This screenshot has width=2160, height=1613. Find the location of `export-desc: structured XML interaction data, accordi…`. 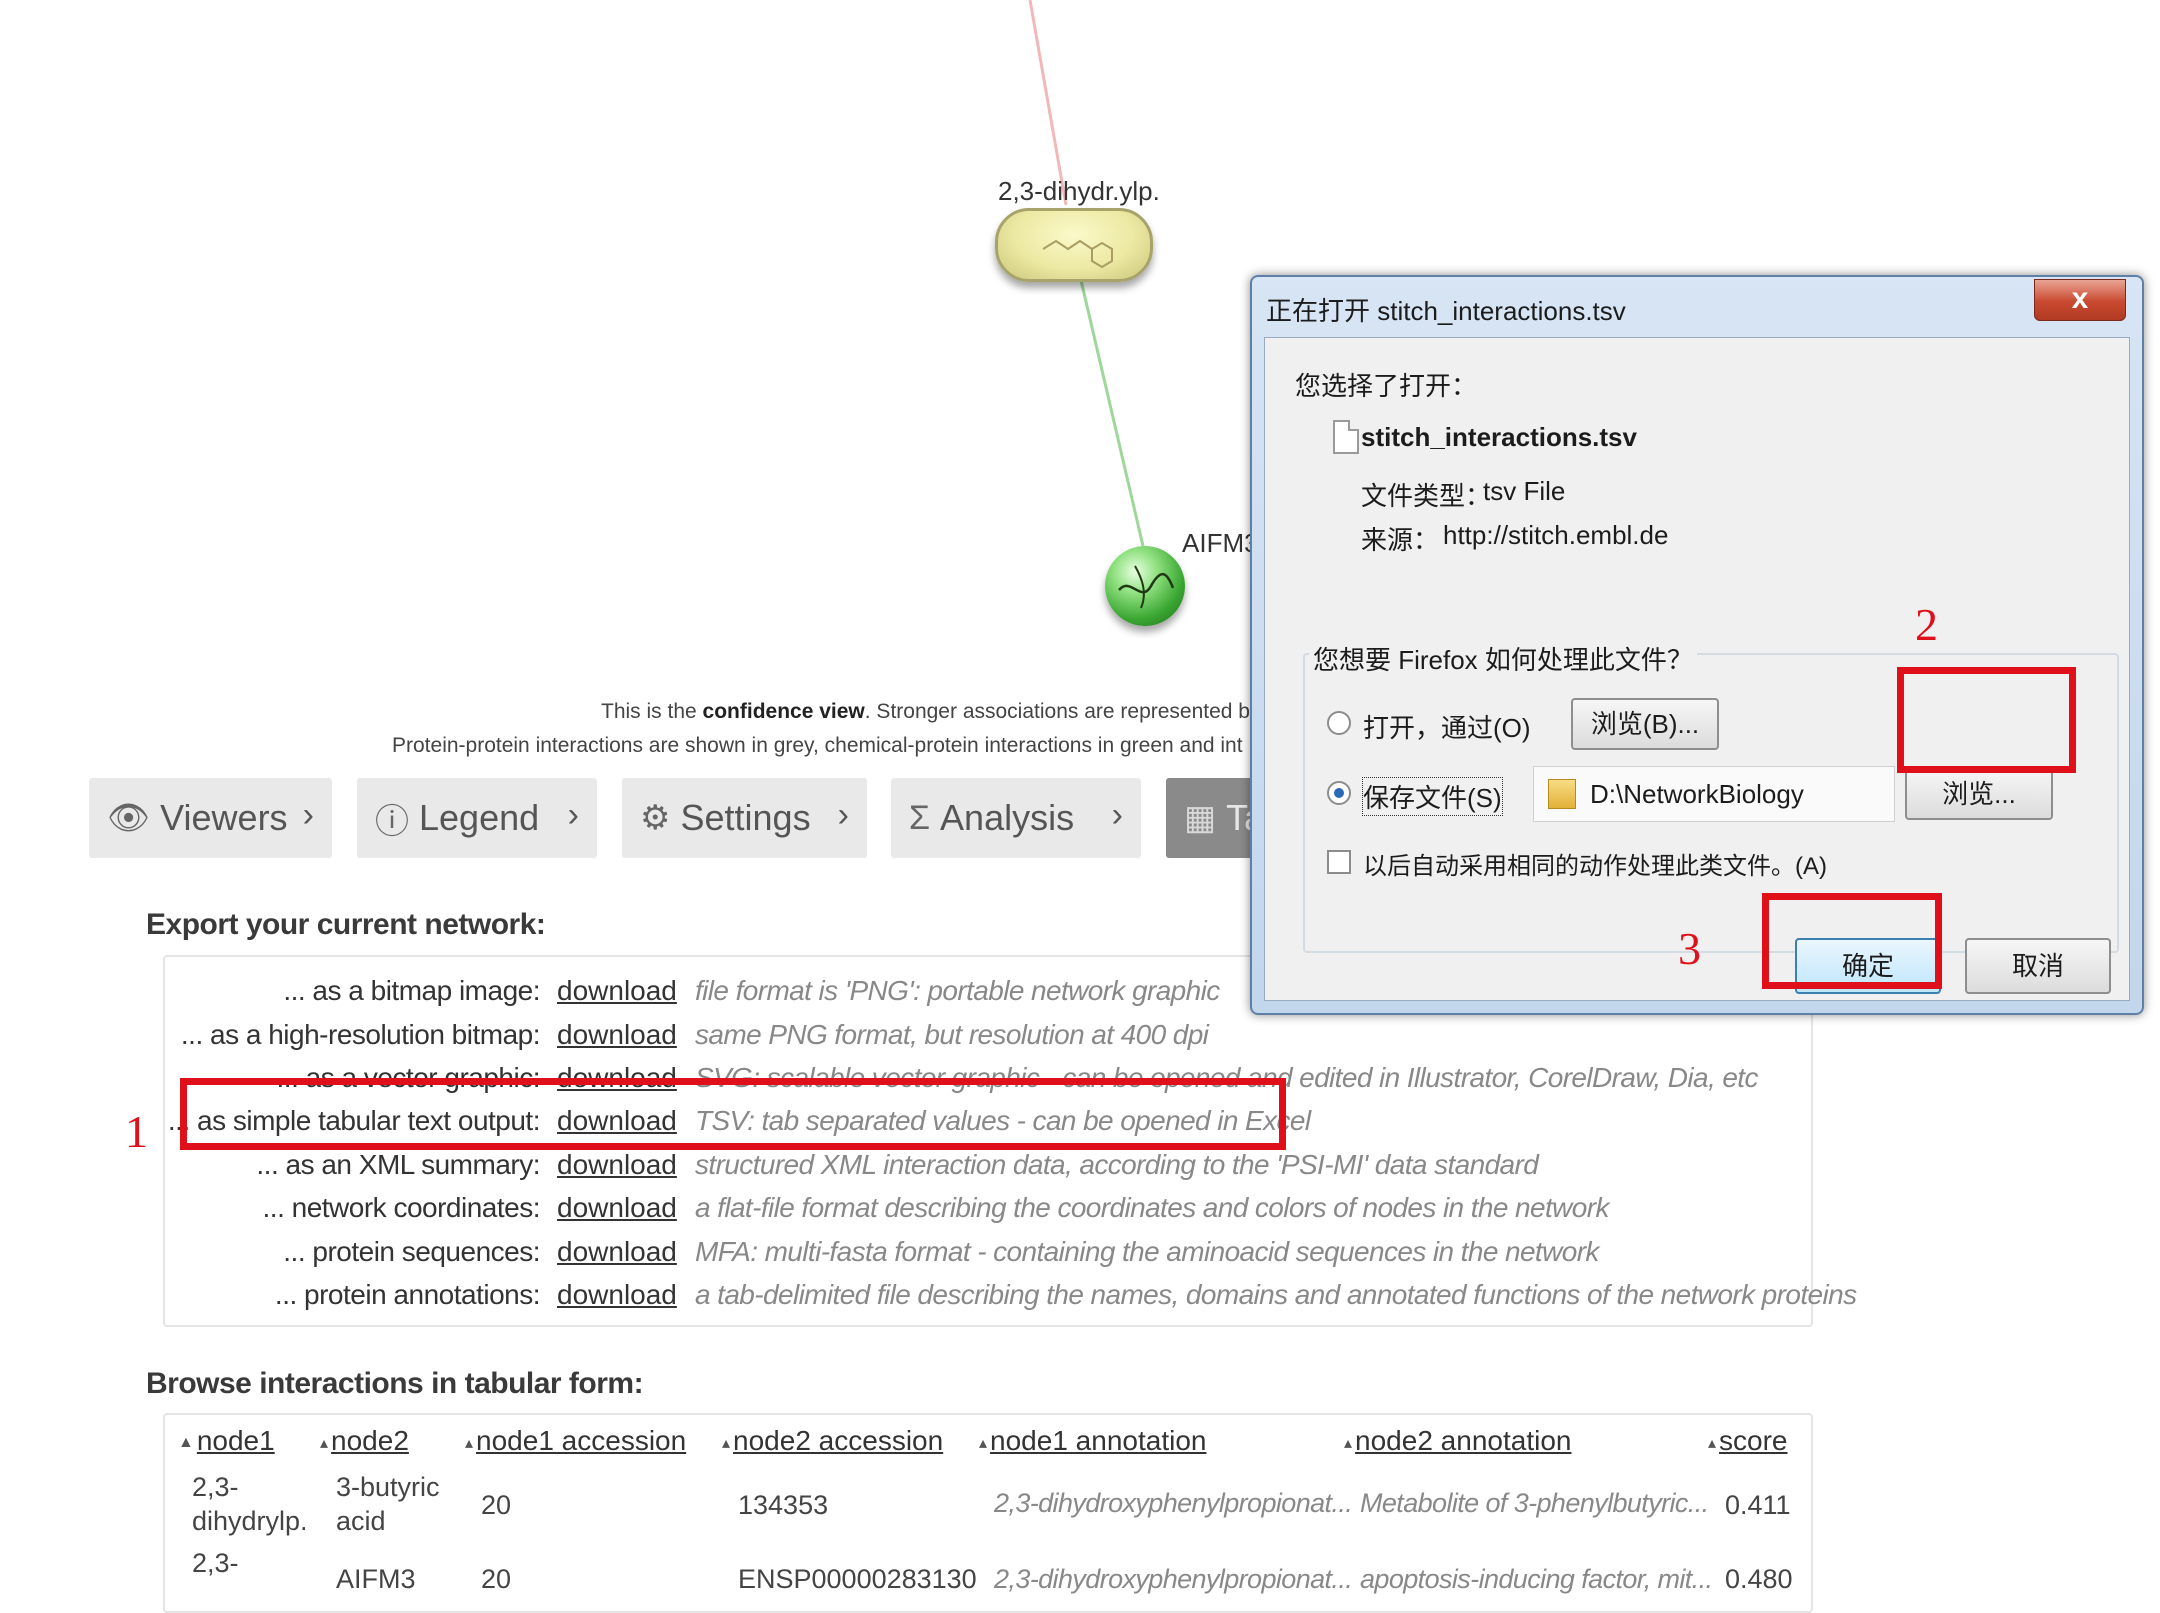

export-desc: structured XML interaction data, accordi… is located at coordinates (1117, 1164).